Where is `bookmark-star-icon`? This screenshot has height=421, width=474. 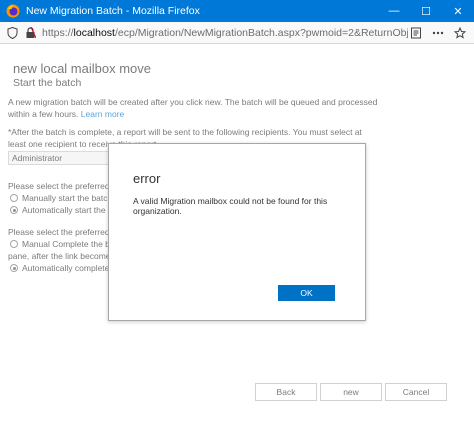
bookmark-star-icon is located at coordinates (460, 33).